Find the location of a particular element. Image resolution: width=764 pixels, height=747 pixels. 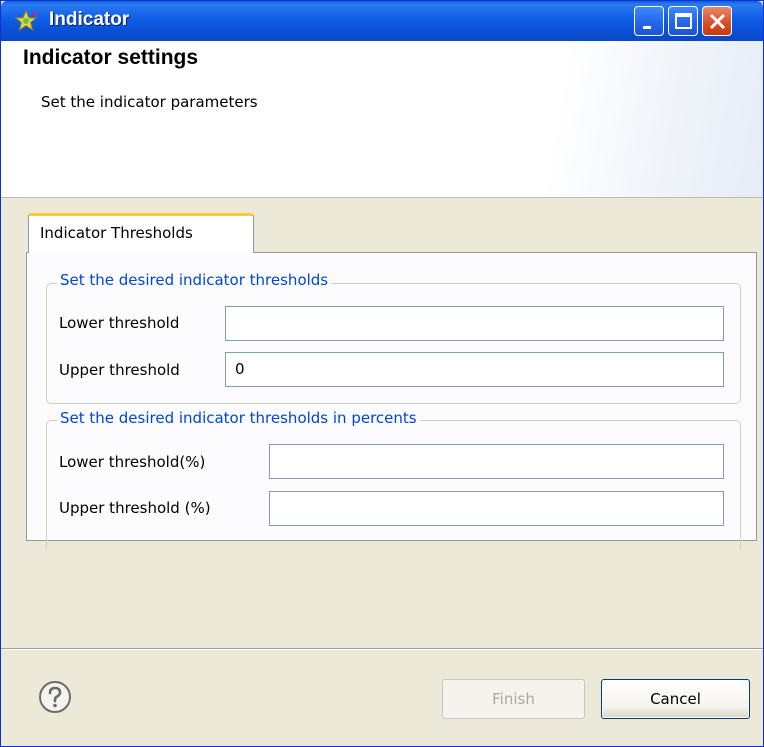

upper-threshold-field: 0 is located at coordinates (474, 369).